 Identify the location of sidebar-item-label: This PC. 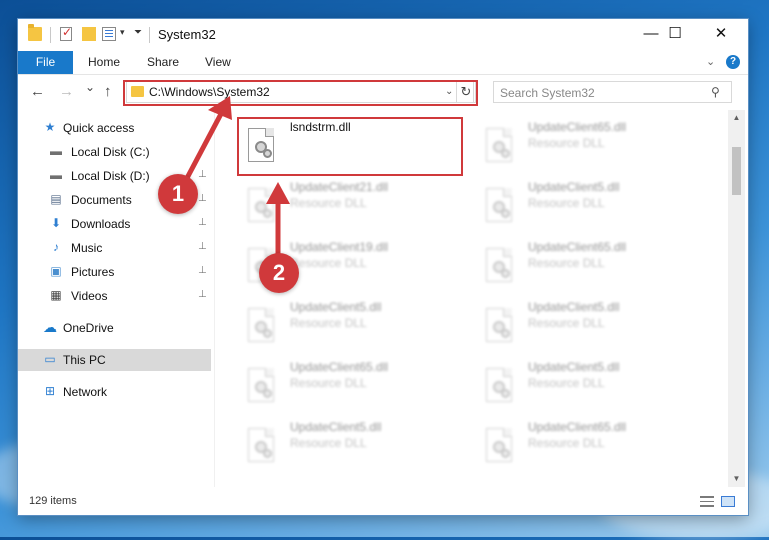
(84, 360).